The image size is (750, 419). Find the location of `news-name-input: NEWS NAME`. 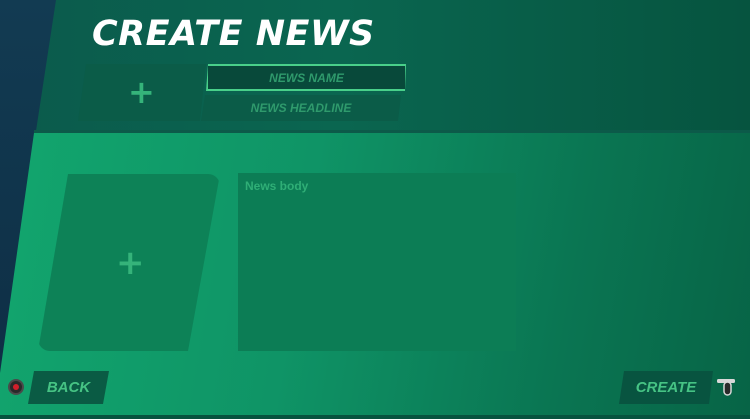

news-name-input: NEWS NAME is located at coordinates (306, 77).